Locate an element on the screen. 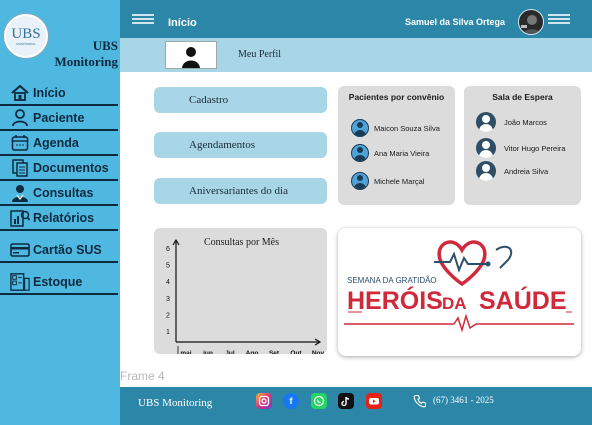  x-tick-label: Jul is located at coordinates (230, 352).